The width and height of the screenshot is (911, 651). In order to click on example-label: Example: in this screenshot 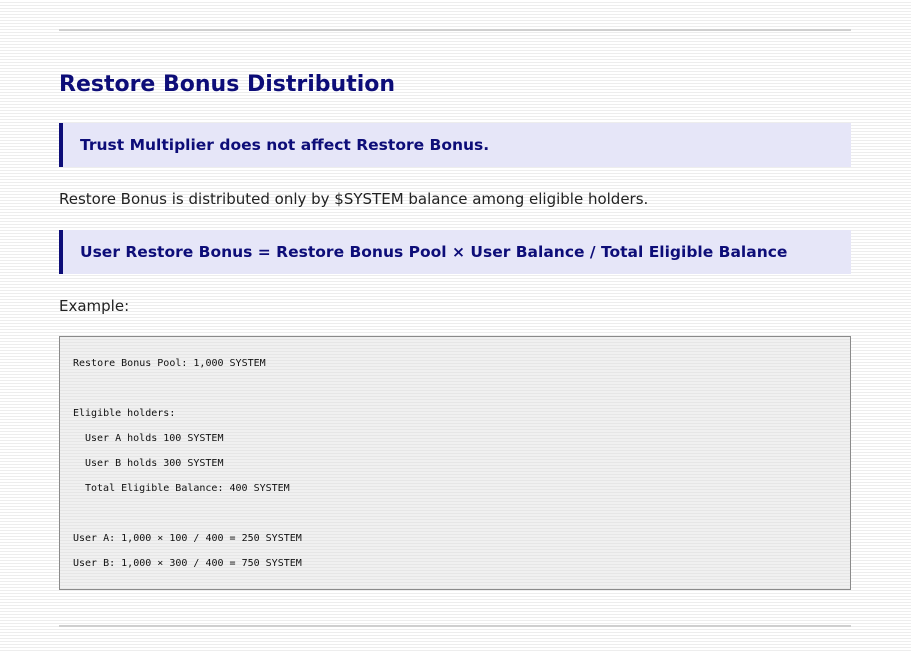, I will do `click(94, 306)`.